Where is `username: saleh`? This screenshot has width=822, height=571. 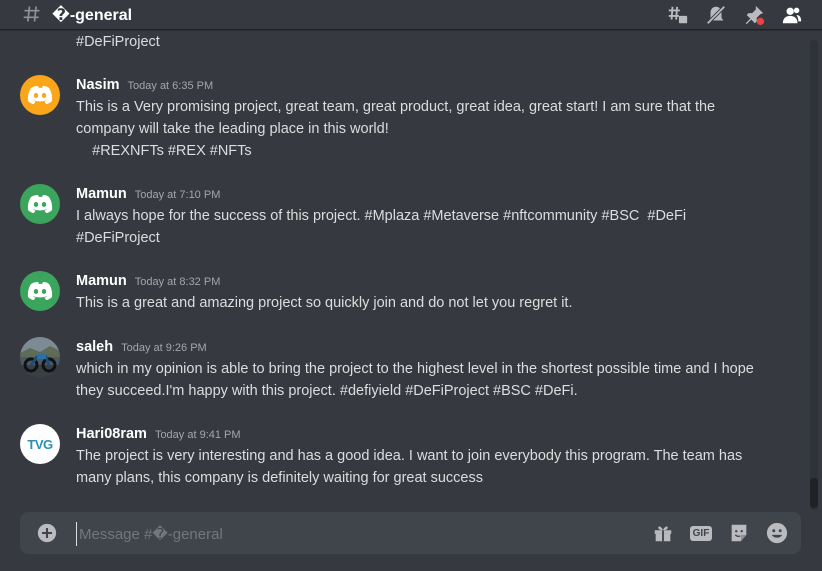 username: saleh is located at coordinates (94, 347).